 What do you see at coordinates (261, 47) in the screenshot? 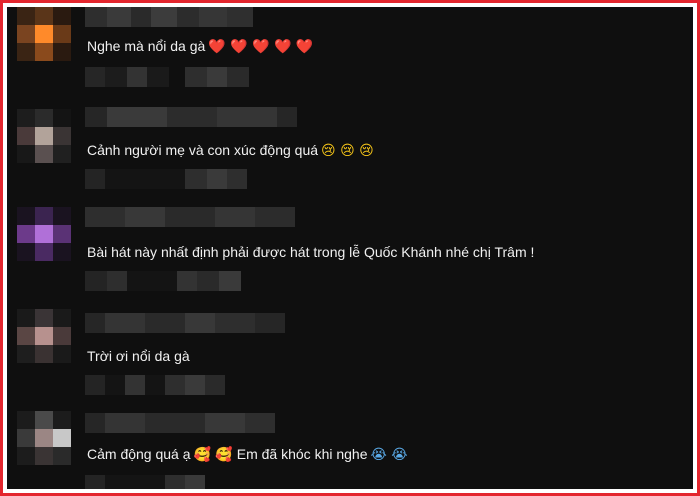
I see `heart-icon: ❤️ ❤️ ❤️ ❤️ ❤️` at bounding box center [261, 47].